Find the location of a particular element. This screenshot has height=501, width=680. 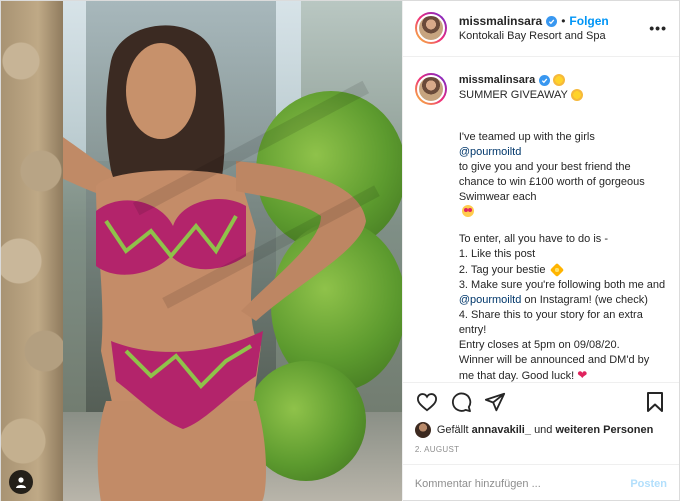

likes-others-link: weiteren Personen is located at coordinates (604, 430).